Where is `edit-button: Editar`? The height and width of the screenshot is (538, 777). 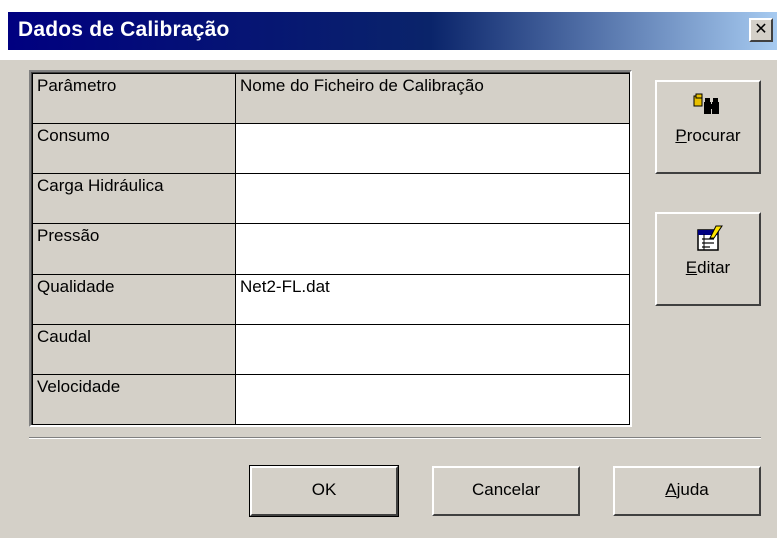 edit-button: Editar is located at coordinates (708, 259).